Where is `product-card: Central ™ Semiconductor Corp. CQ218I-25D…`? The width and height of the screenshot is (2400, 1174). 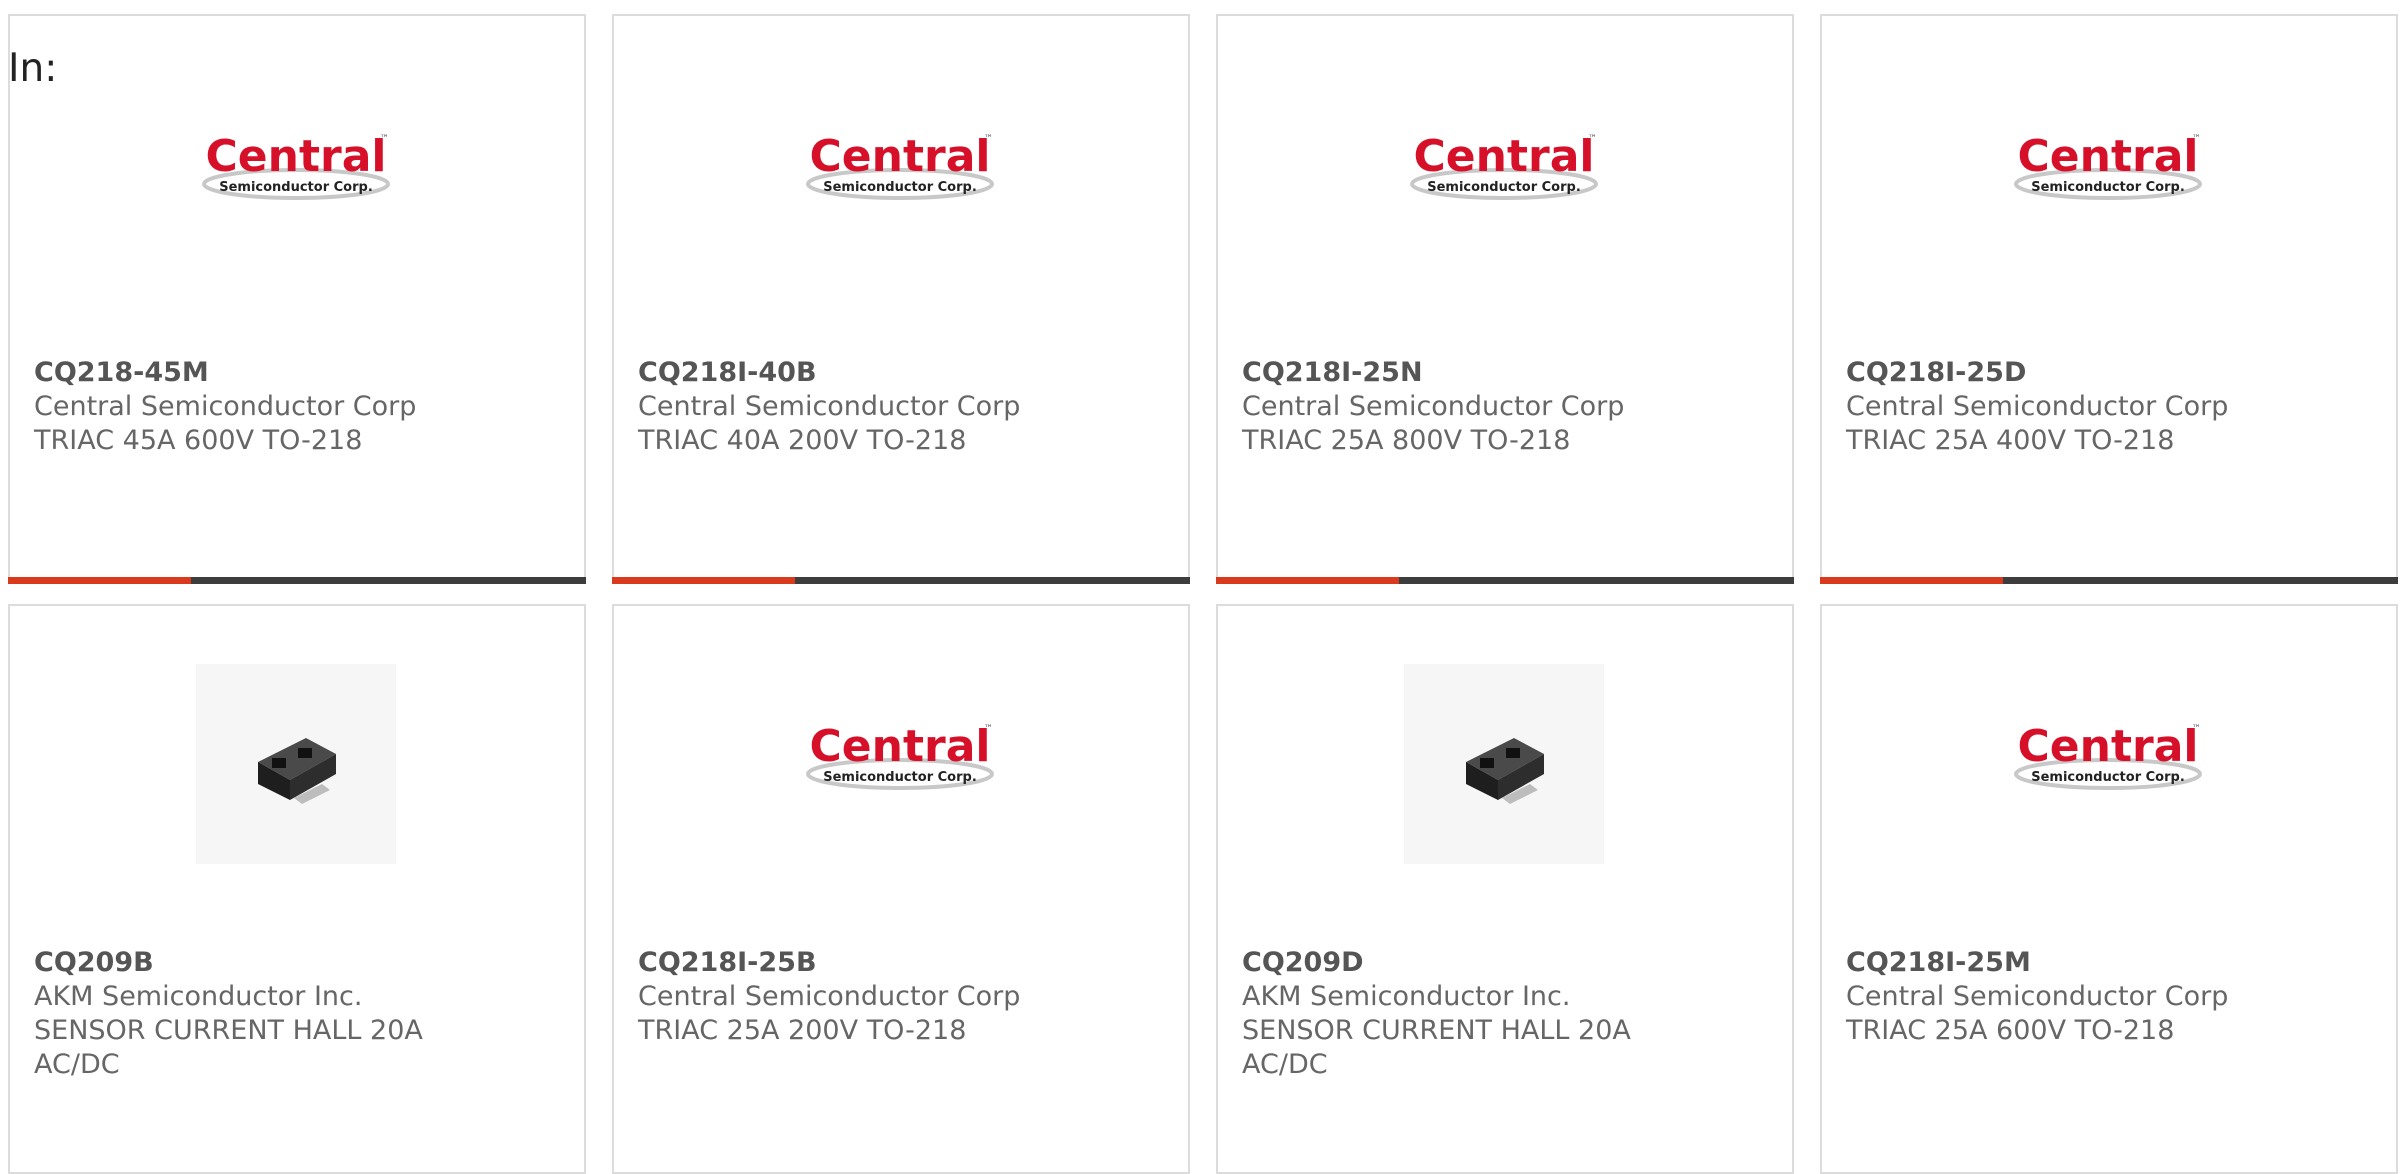
product-card: Central ™ Semiconductor Corp. CQ218I-25D… is located at coordinates (2109, 299).